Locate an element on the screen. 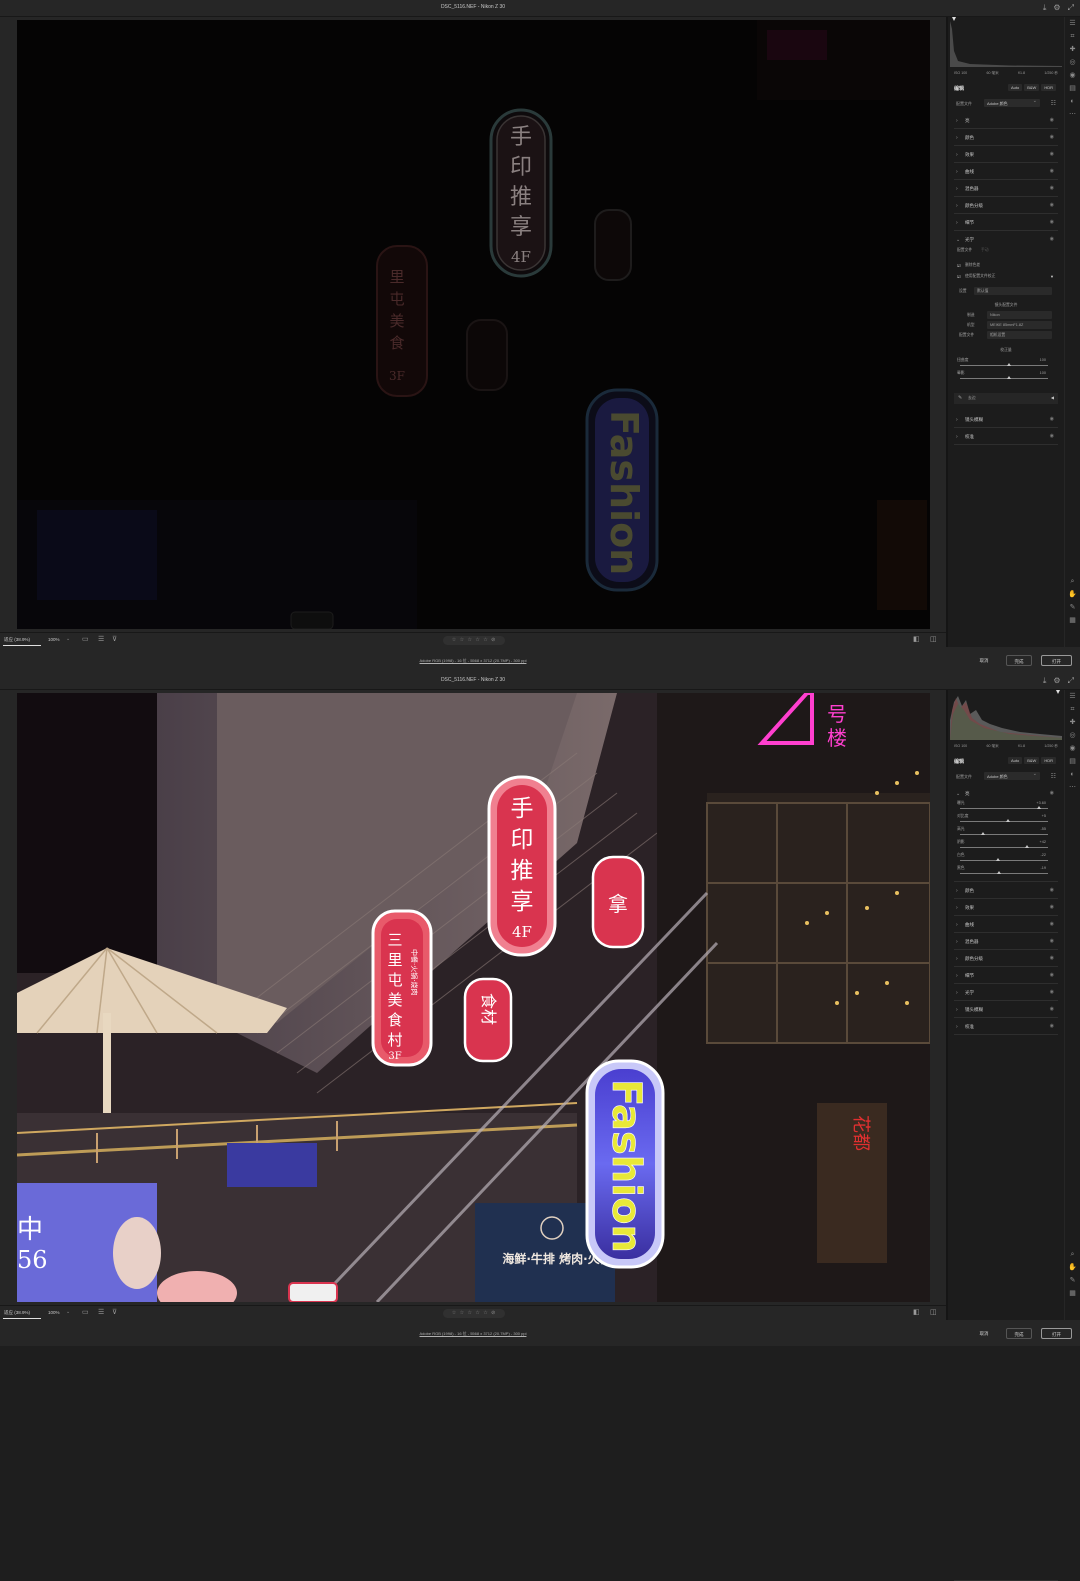  bw-button: B&W is located at coordinates (1032, 760).